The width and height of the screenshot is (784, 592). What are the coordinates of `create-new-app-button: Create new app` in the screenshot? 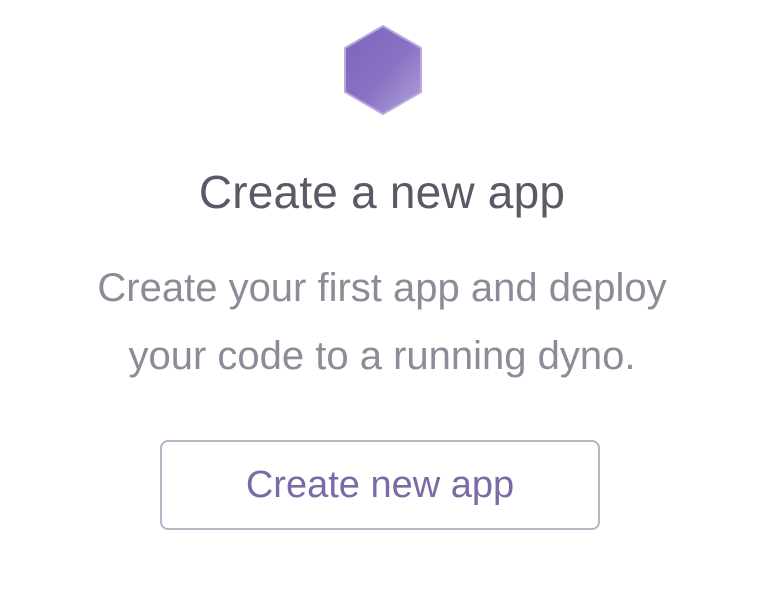 It's located at (380, 485).